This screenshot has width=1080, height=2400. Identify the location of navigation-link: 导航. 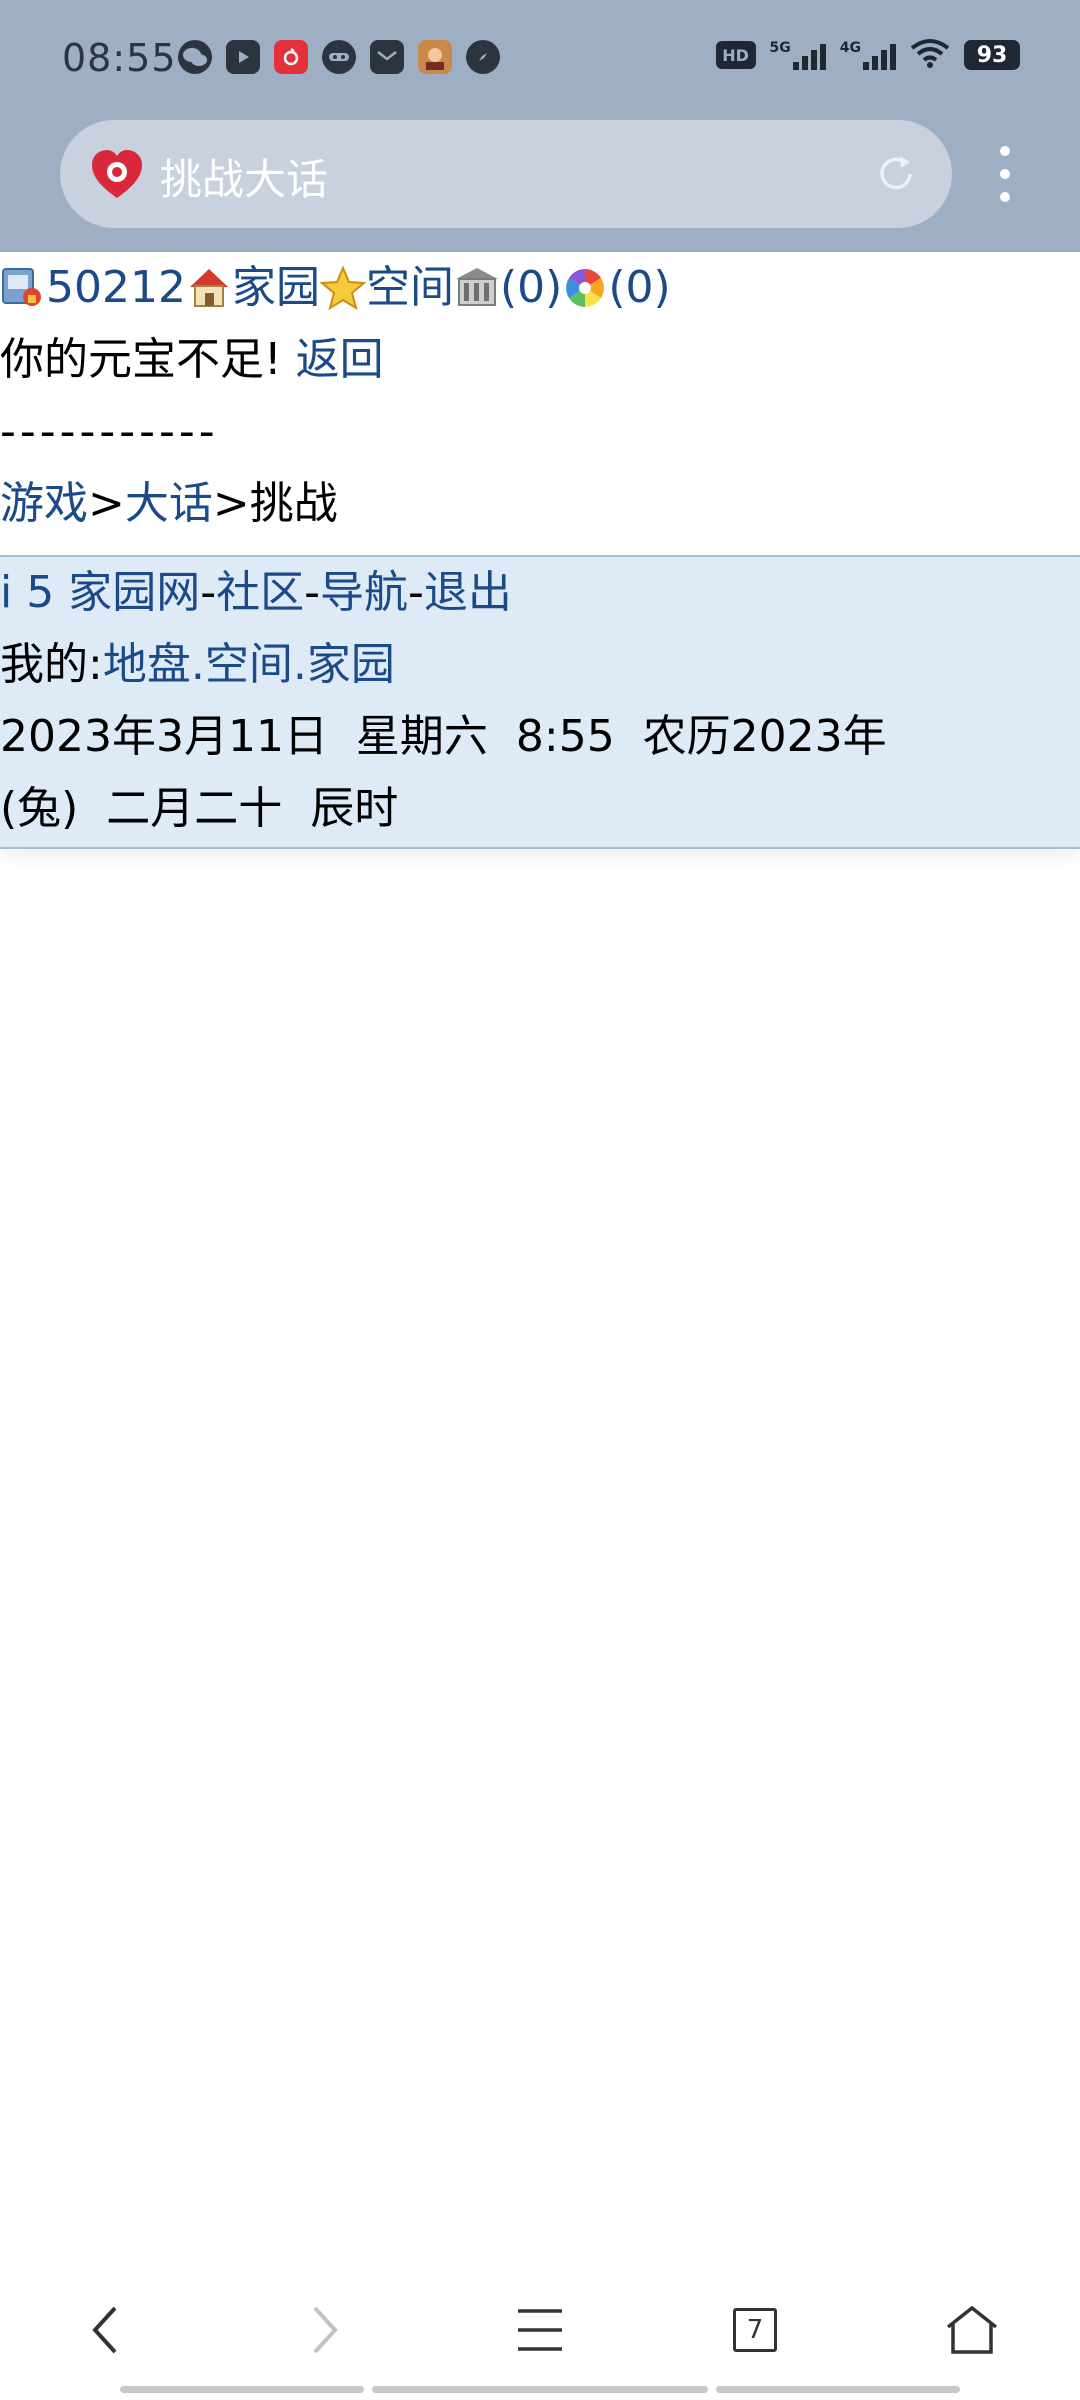
(364, 593).